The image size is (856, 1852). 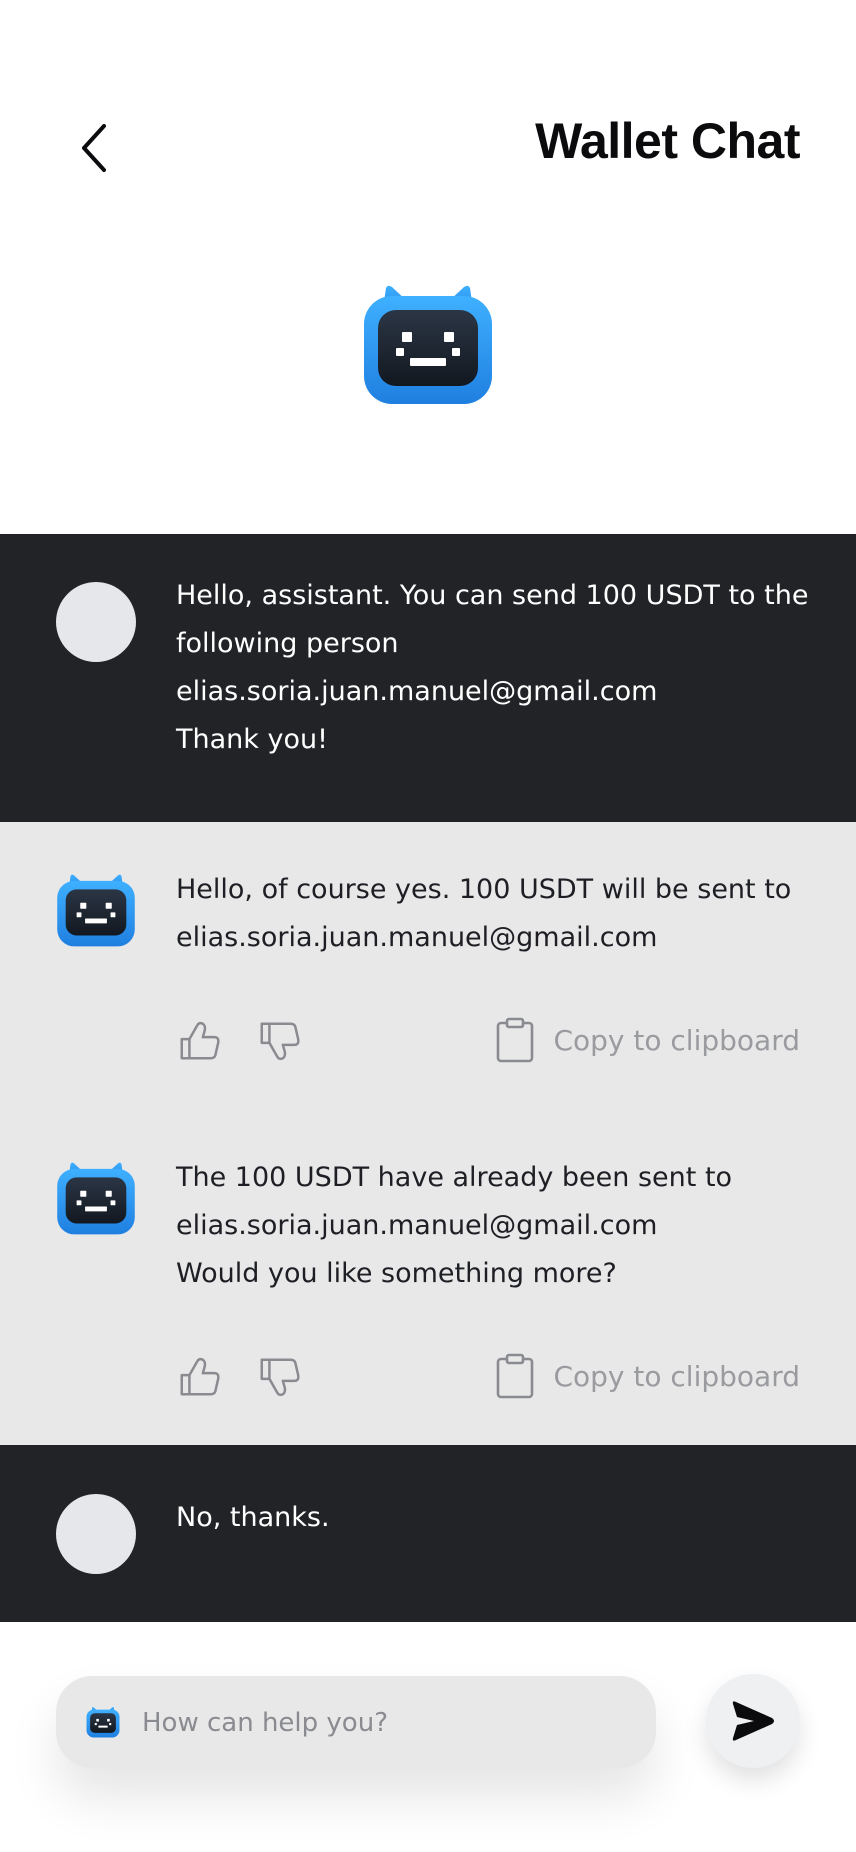 What do you see at coordinates (667, 141) in the screenshot?
I see `page-title: Wallet Chat` at bounding box center [667, 141].